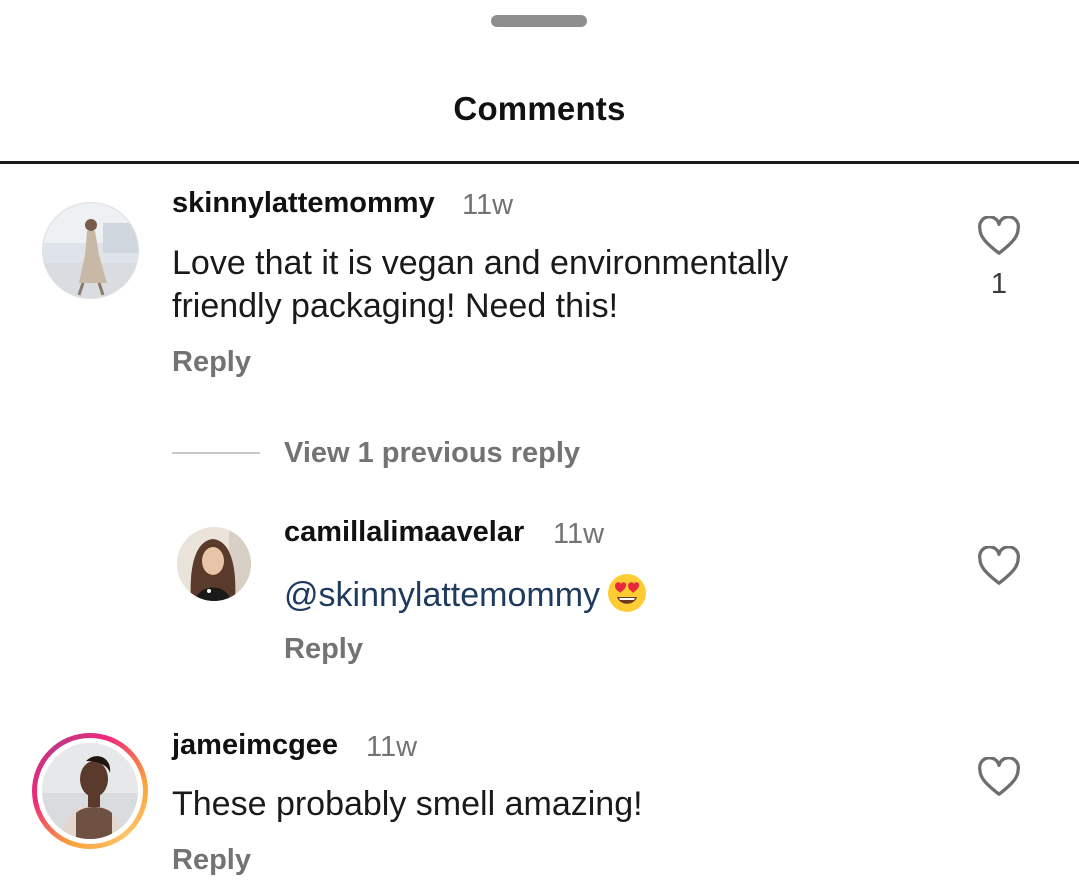 Image resolution: width=1079 pixels, height=891 pixels. I want to click on comment-text-line: friendly packaging! Need this!, so click(395, 306).